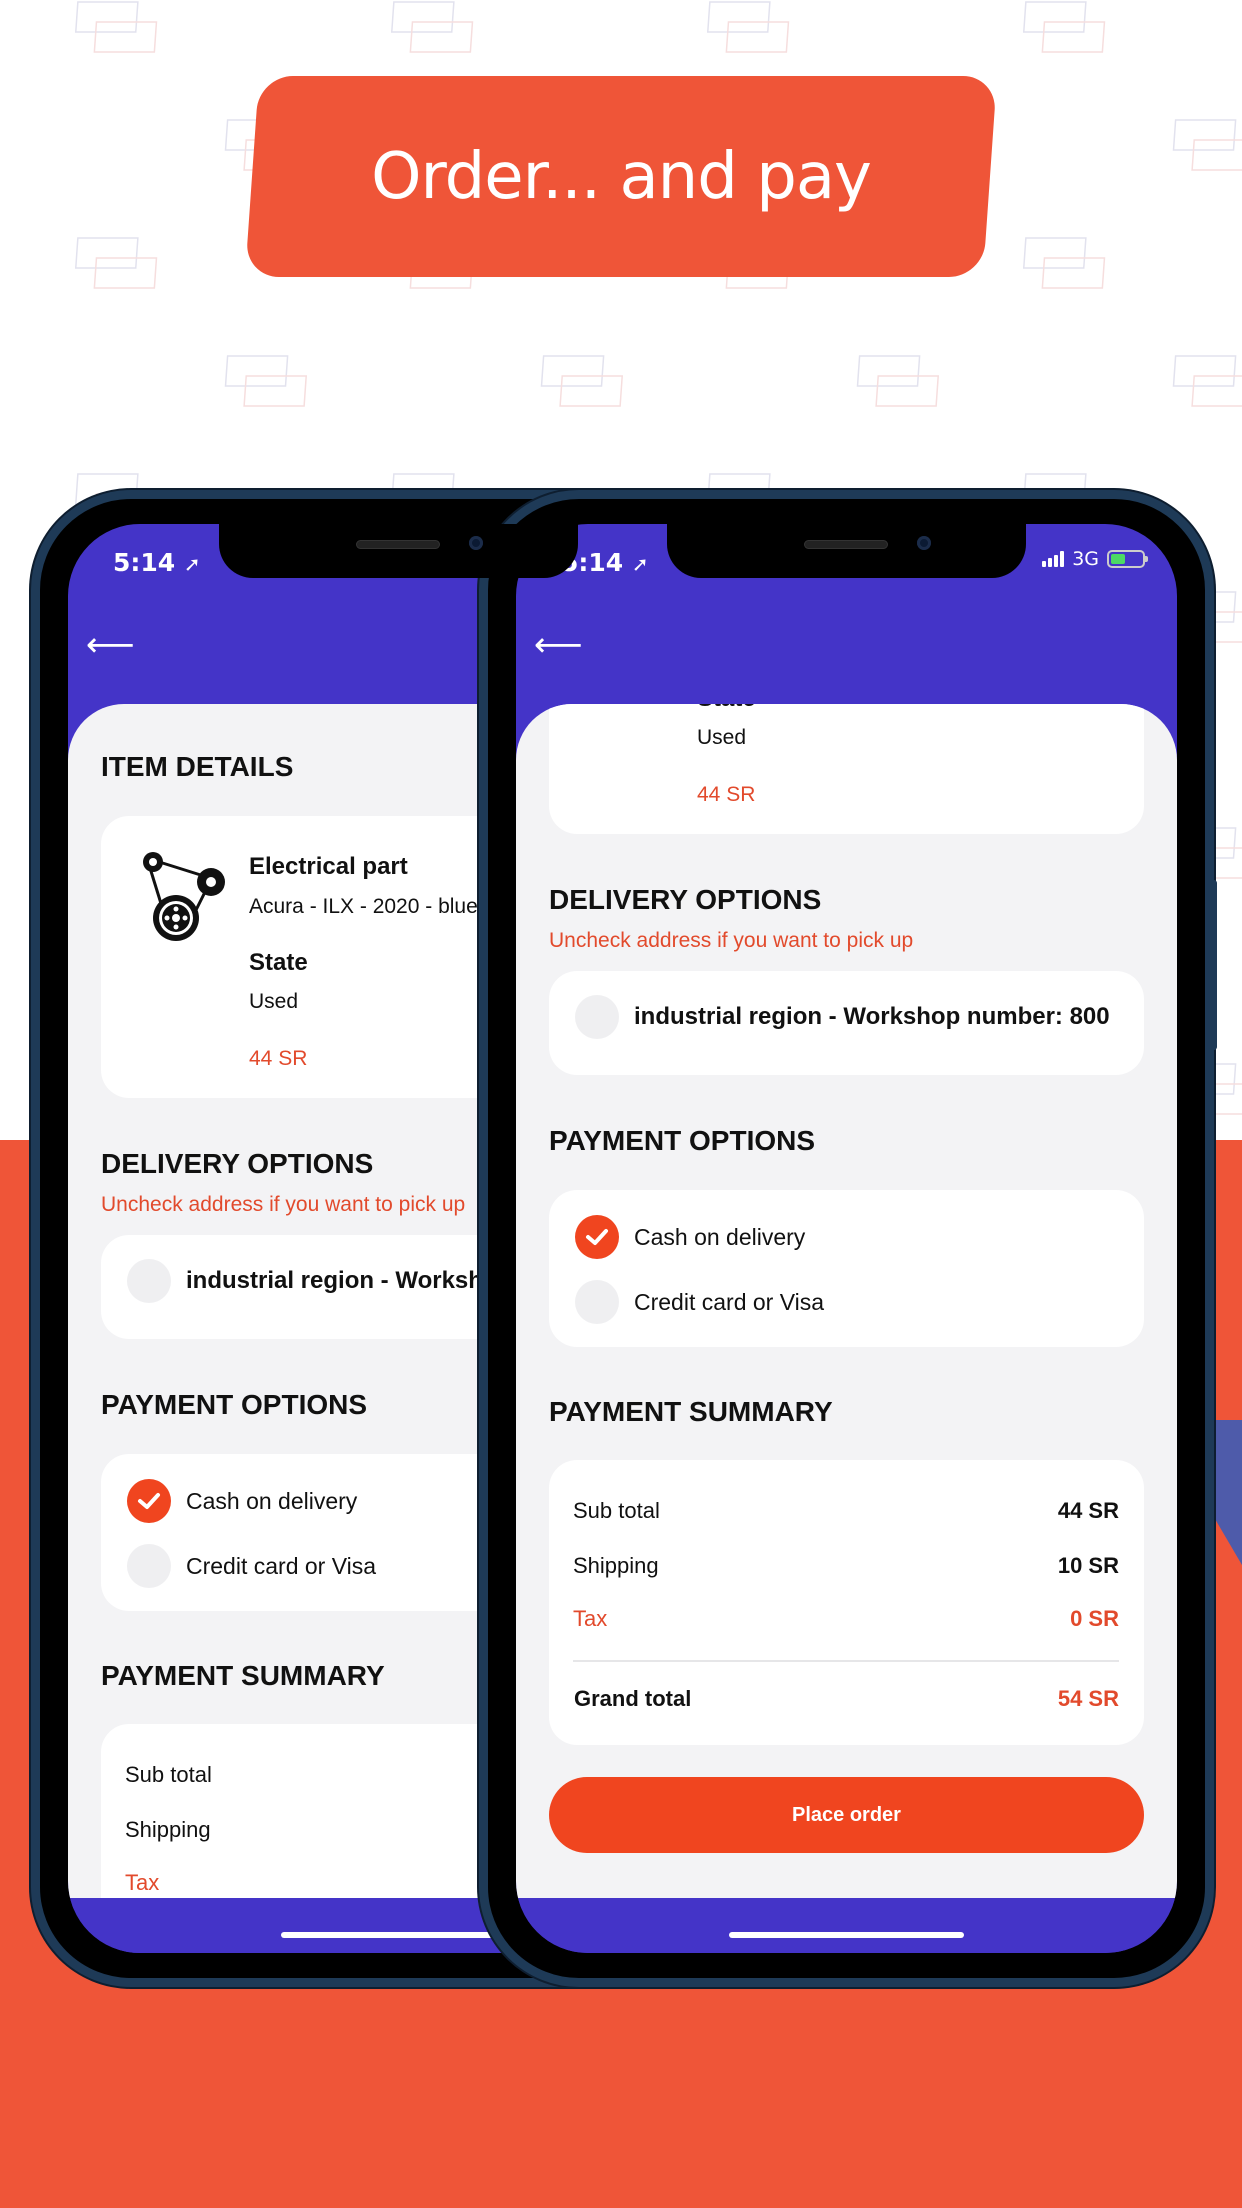  I want to click on item-description: Acura - ILX - 2020 - blue, so click(363, 906).